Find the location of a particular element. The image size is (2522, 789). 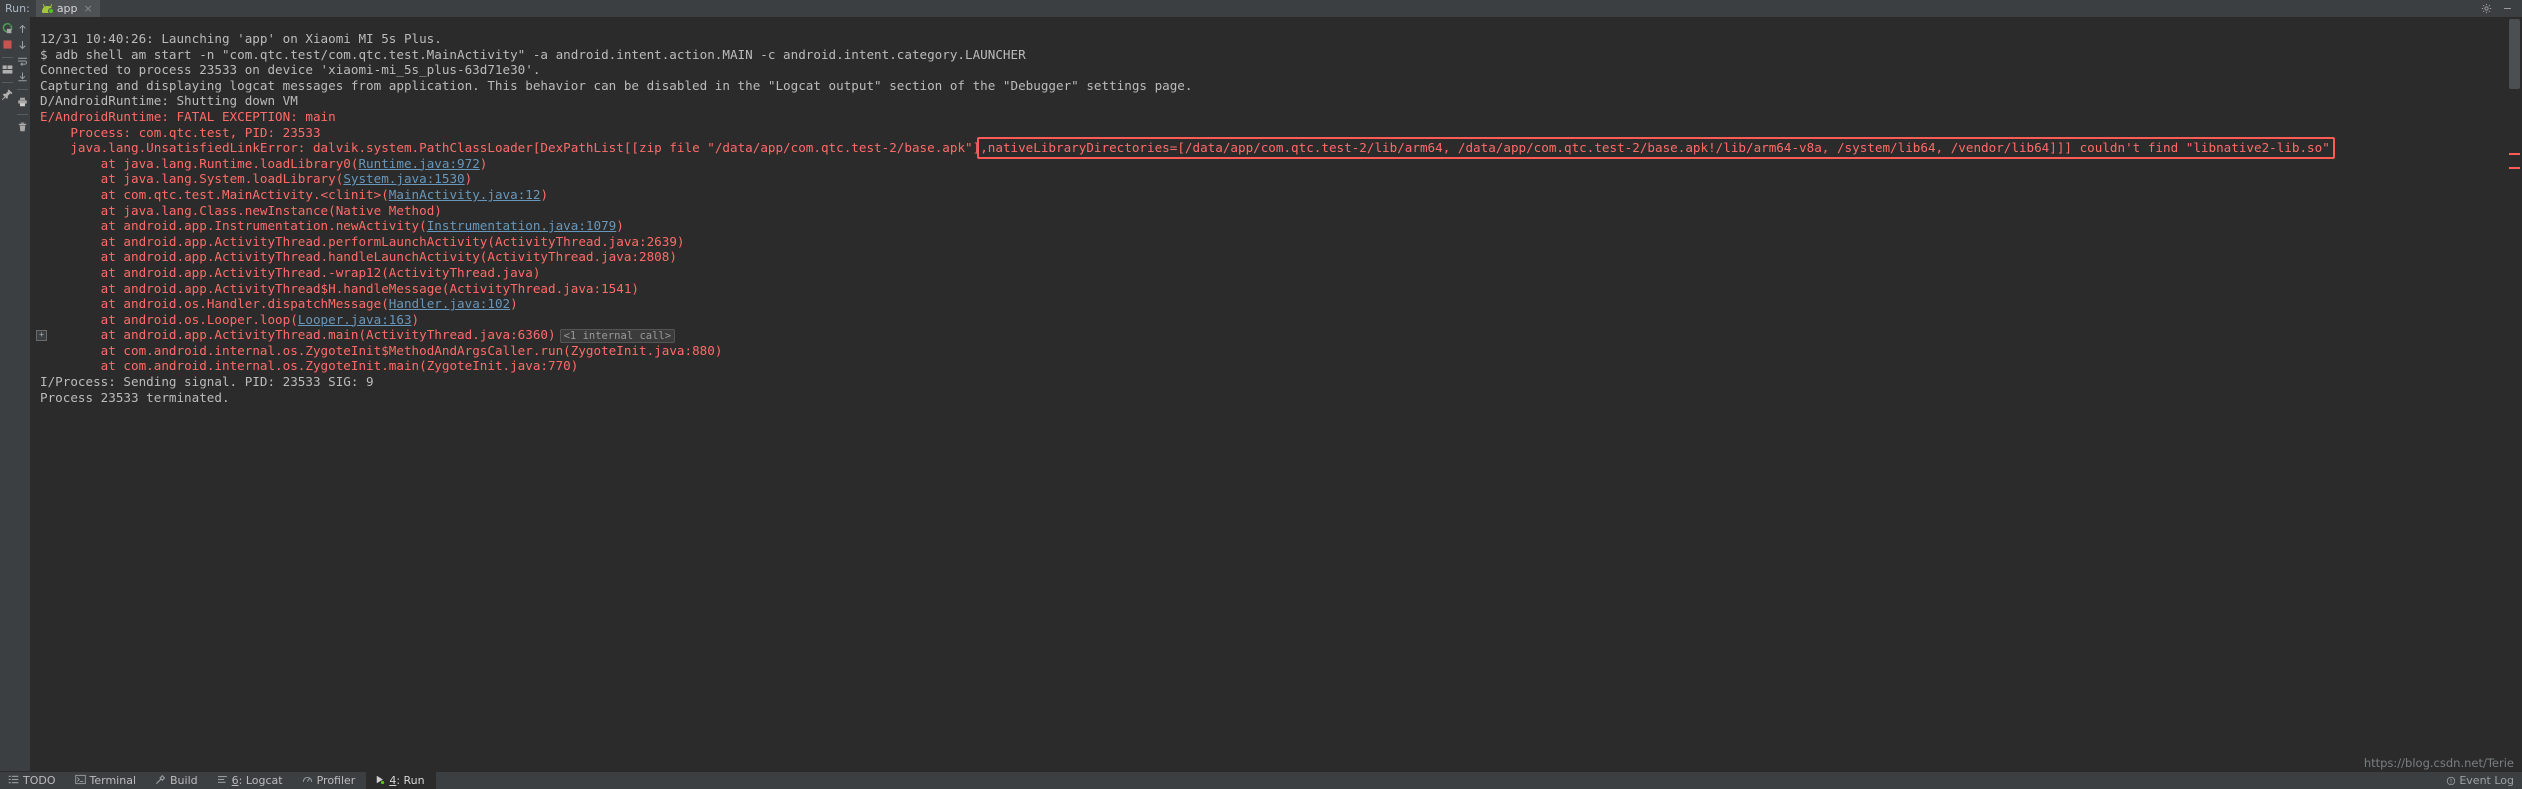

list-icon is located at coordinates (13, 781).